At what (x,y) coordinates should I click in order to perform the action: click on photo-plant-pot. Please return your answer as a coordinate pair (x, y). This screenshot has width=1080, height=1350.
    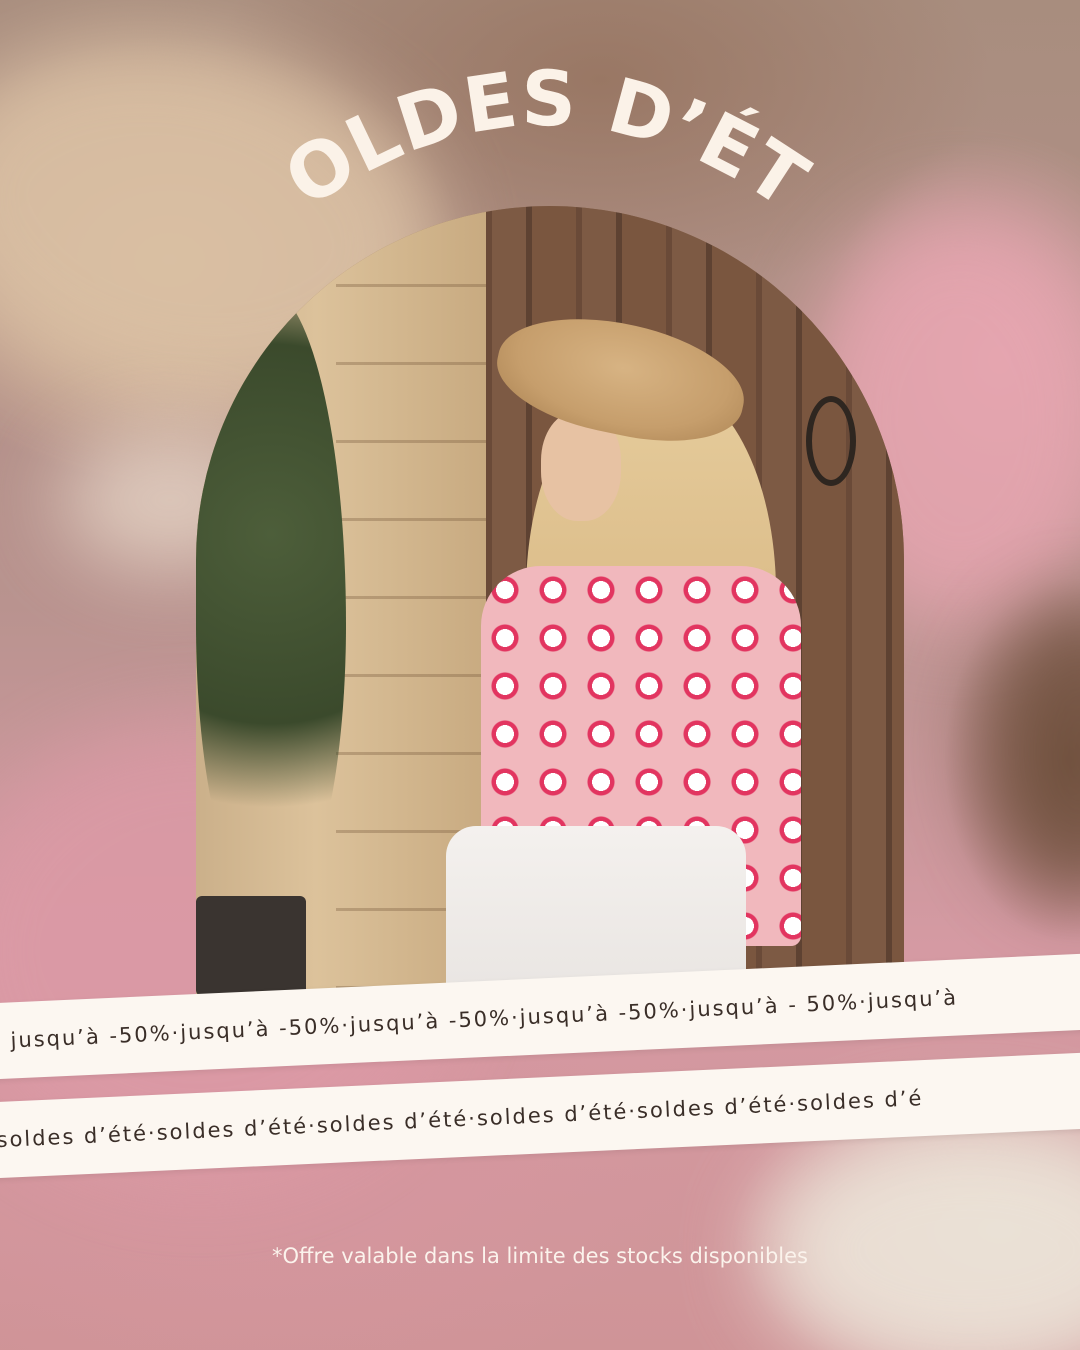
    Looking at the image, I should click on (251, 946).